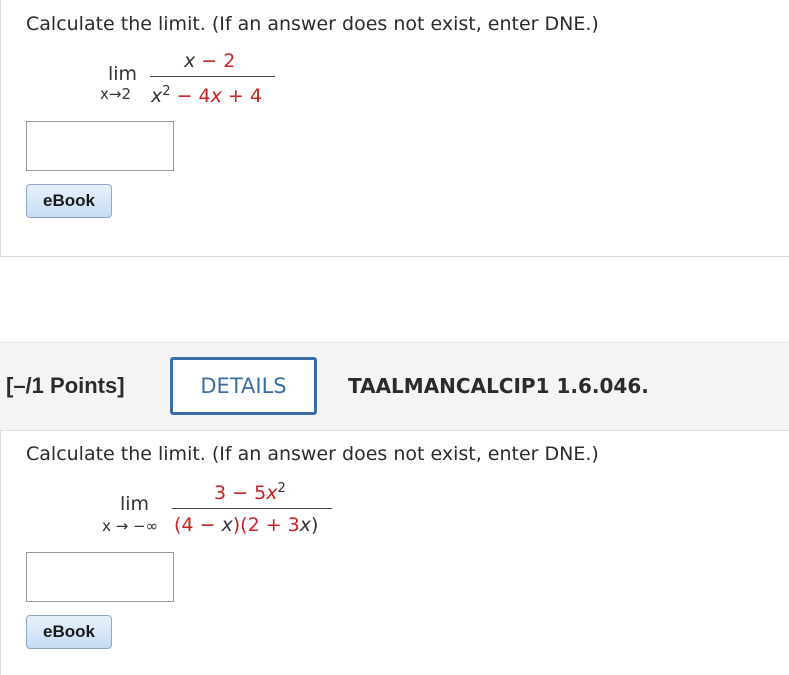 The width and height of the screenshot is (789, 675). Describe the element at coordinates (69, 201) in the screenshot. I see `ebook-button-1: eBook` at that location.